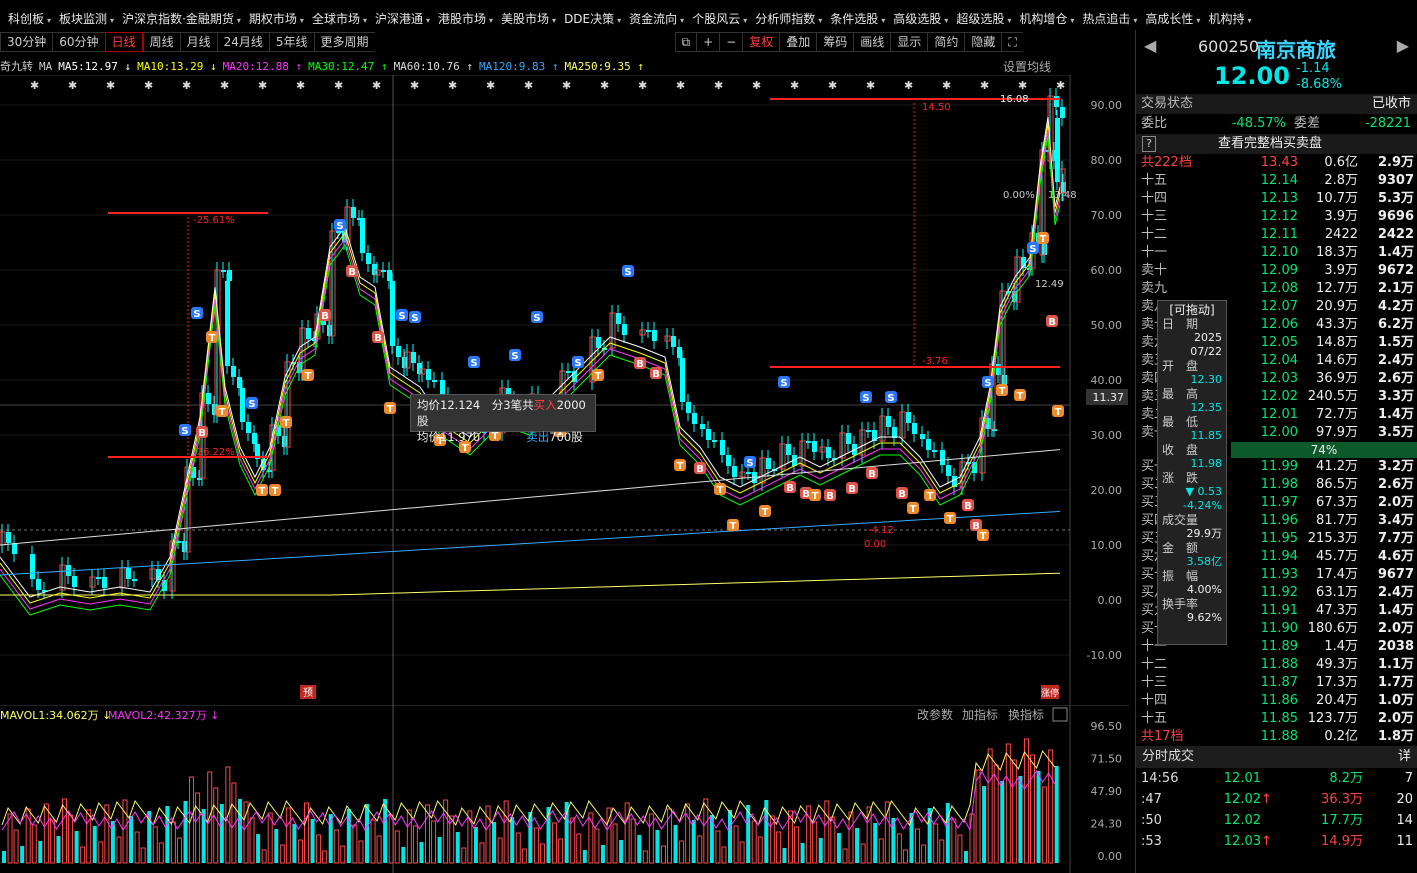  What do you see at coordinates (1168, 19) in the screenshot?
I see `nav-item: 高成长性 ▾` at bounding box center [1168, 19].